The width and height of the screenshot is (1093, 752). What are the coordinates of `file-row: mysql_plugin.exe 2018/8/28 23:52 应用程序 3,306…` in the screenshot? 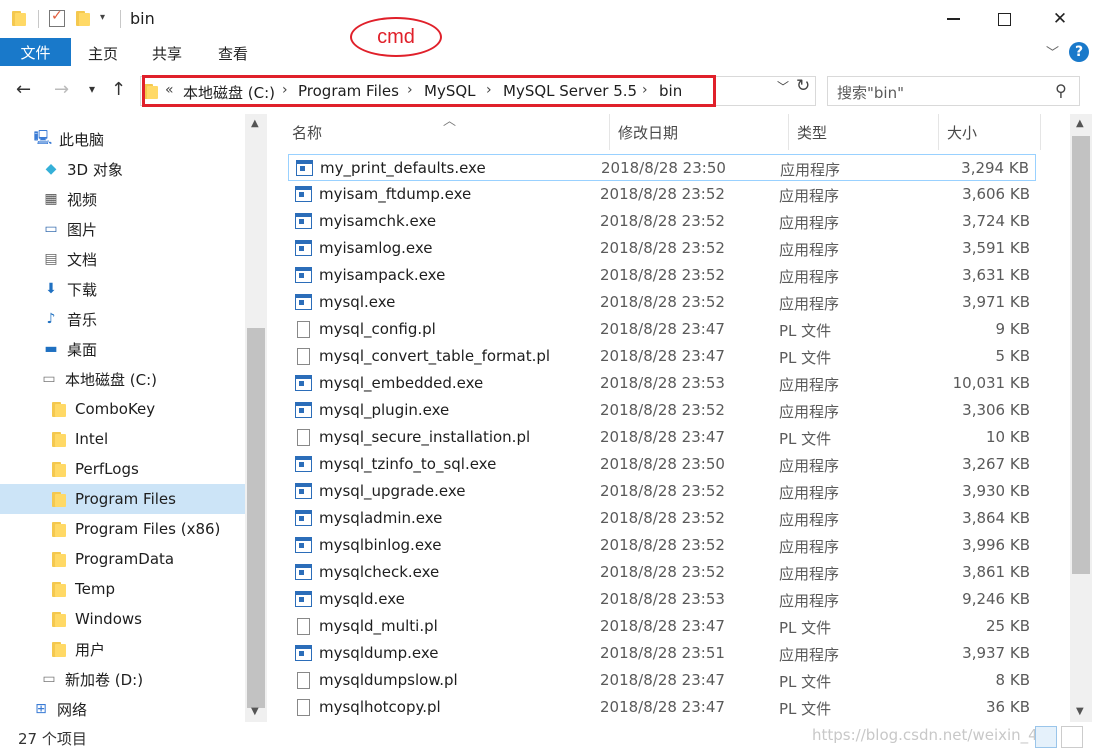 It's located at (662, 410).